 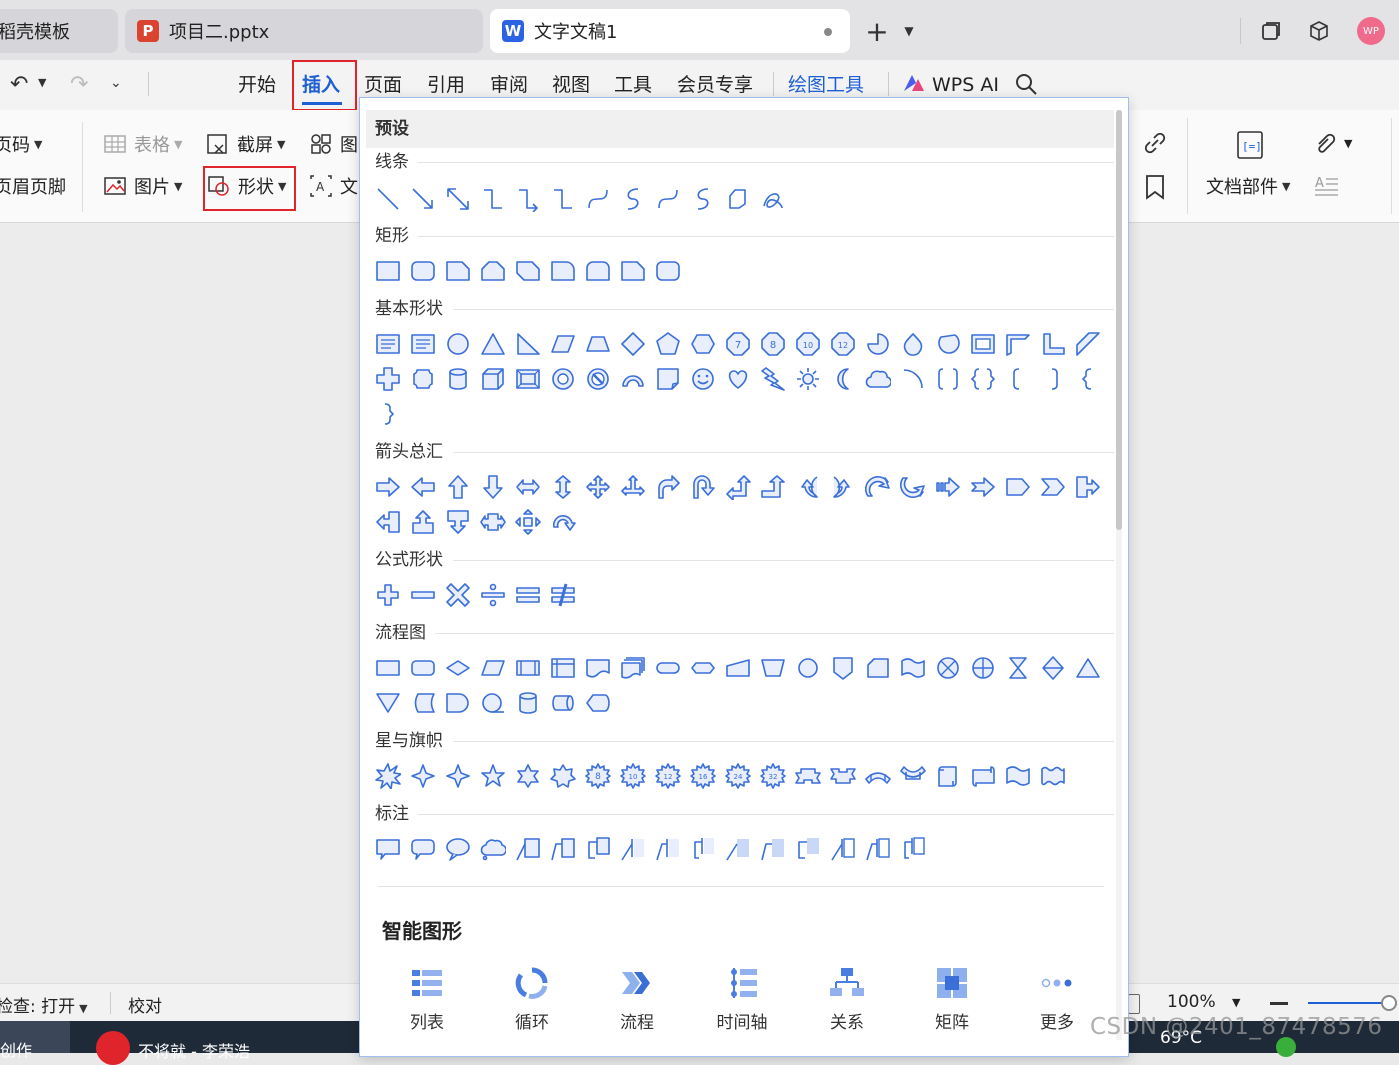 What do you see at coordinates (1018, 668) in the screenshot?
I see `f-collate-shape-icon` at bounding box center [1018, 668].